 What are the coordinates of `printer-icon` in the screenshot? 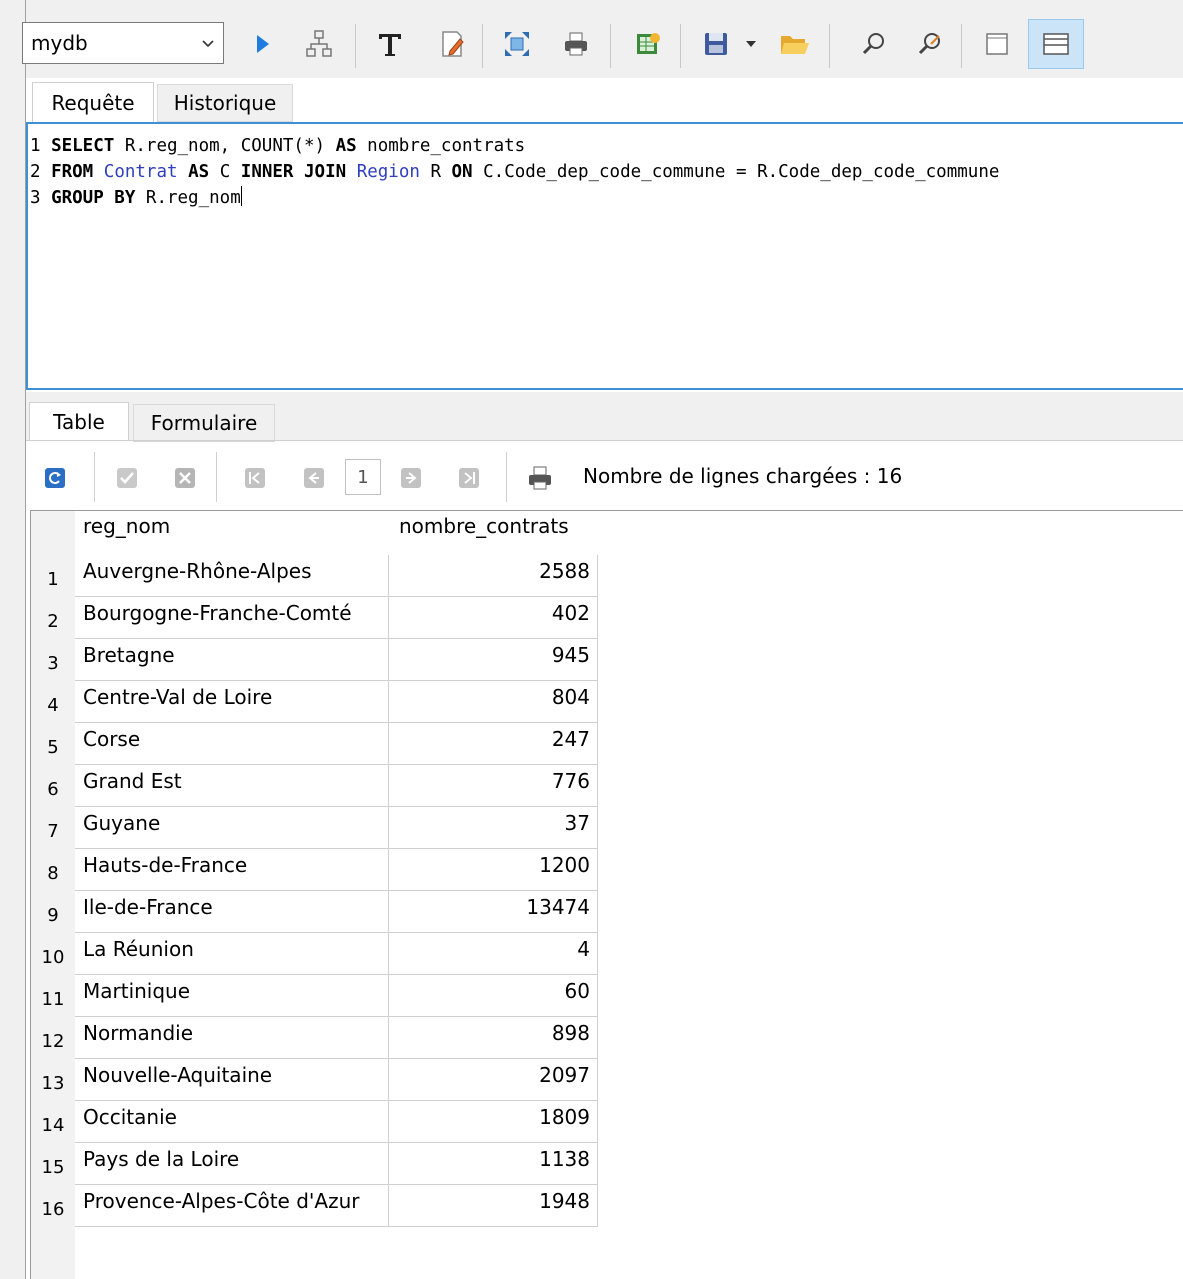 It's located at (540, 478).